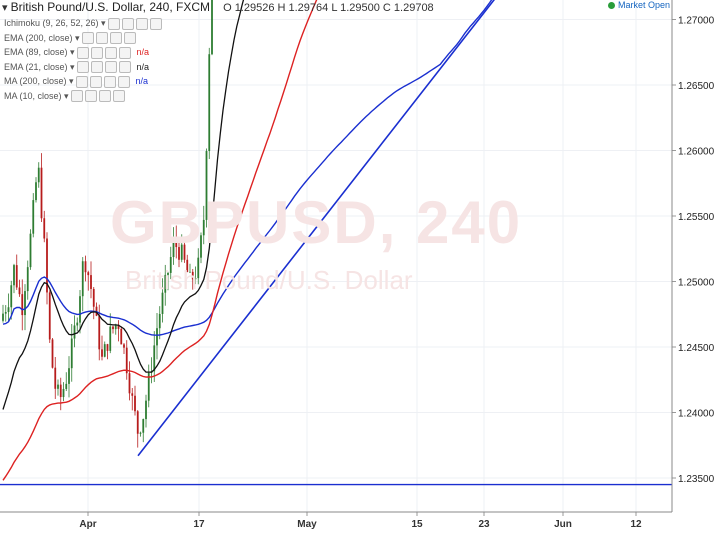 The width and height of the screenshot is (725, 543). I want to click on indicator-label: Ichimoku (9, 26, 52, 26) ▾, so click(55, 23).